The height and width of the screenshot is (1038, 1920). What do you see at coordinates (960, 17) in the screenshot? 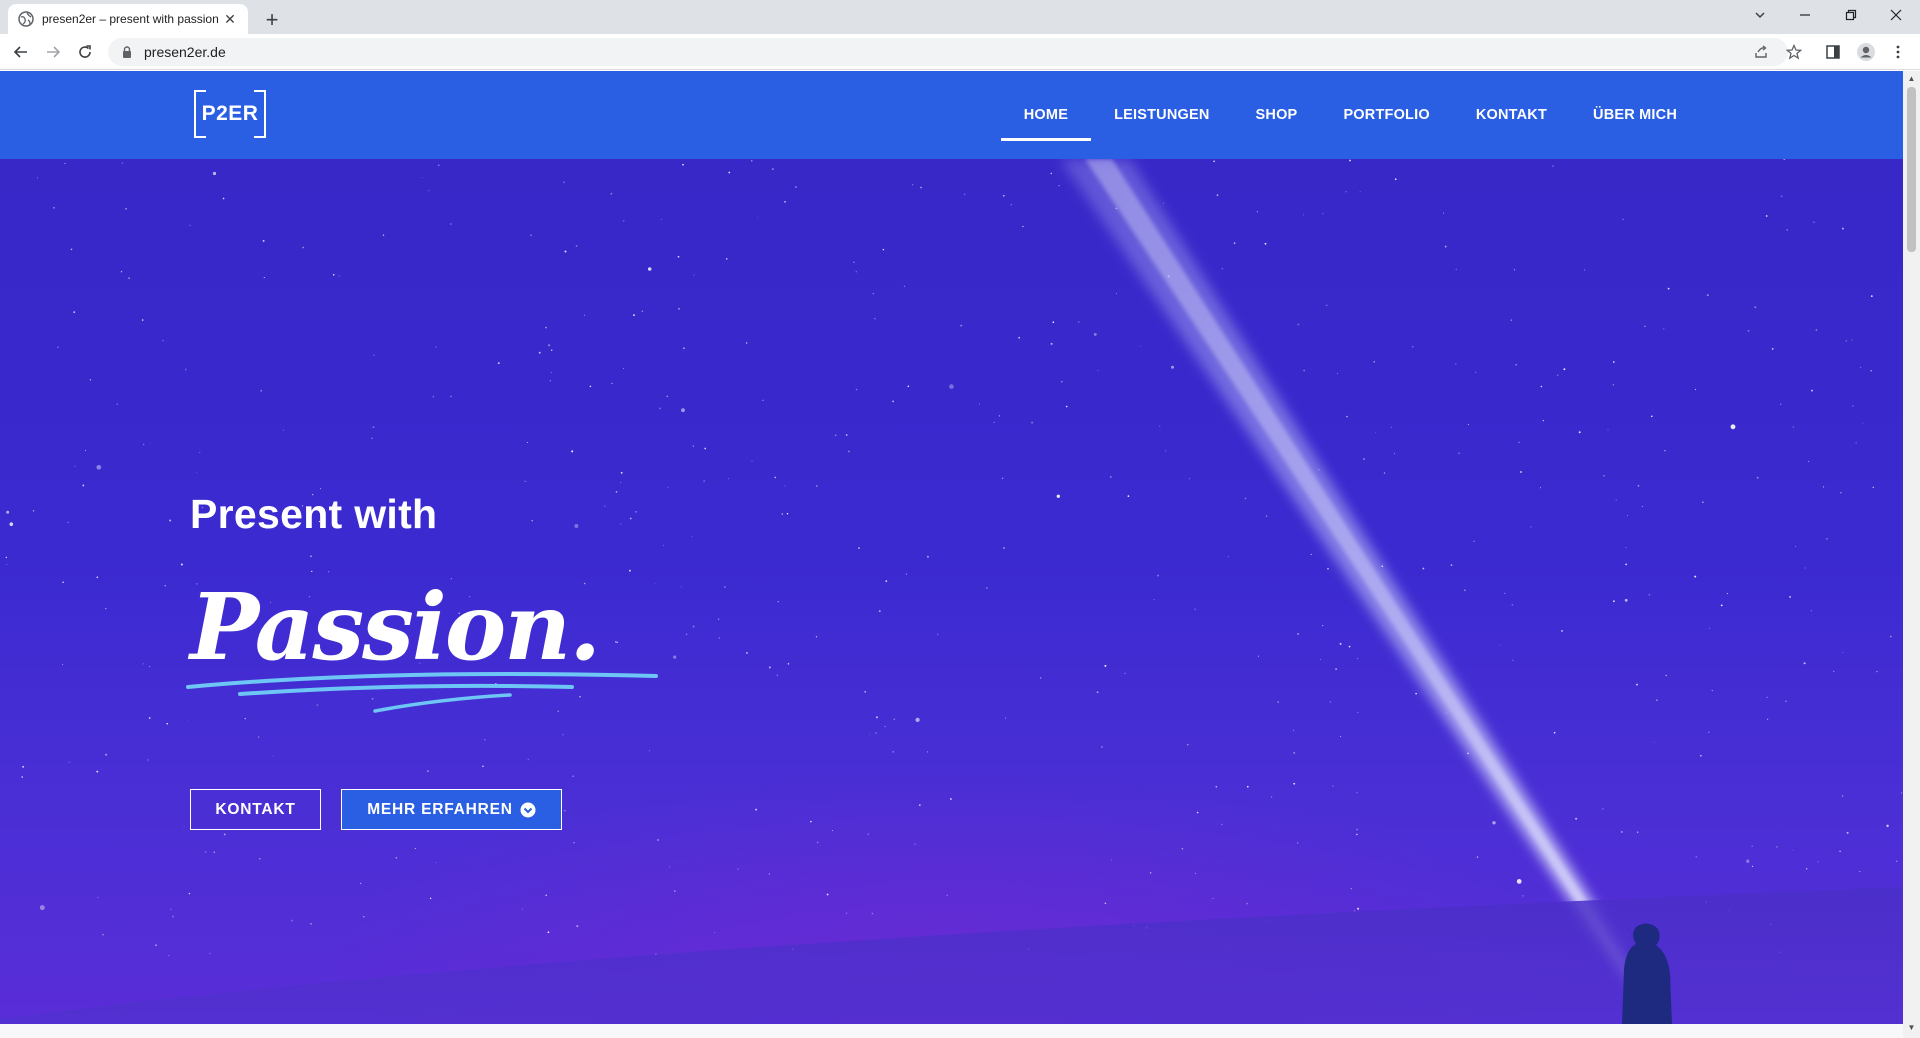
I see `browser-tab-bar: presen2er – present with passion ✕ +` at bounding box center [960, 17].